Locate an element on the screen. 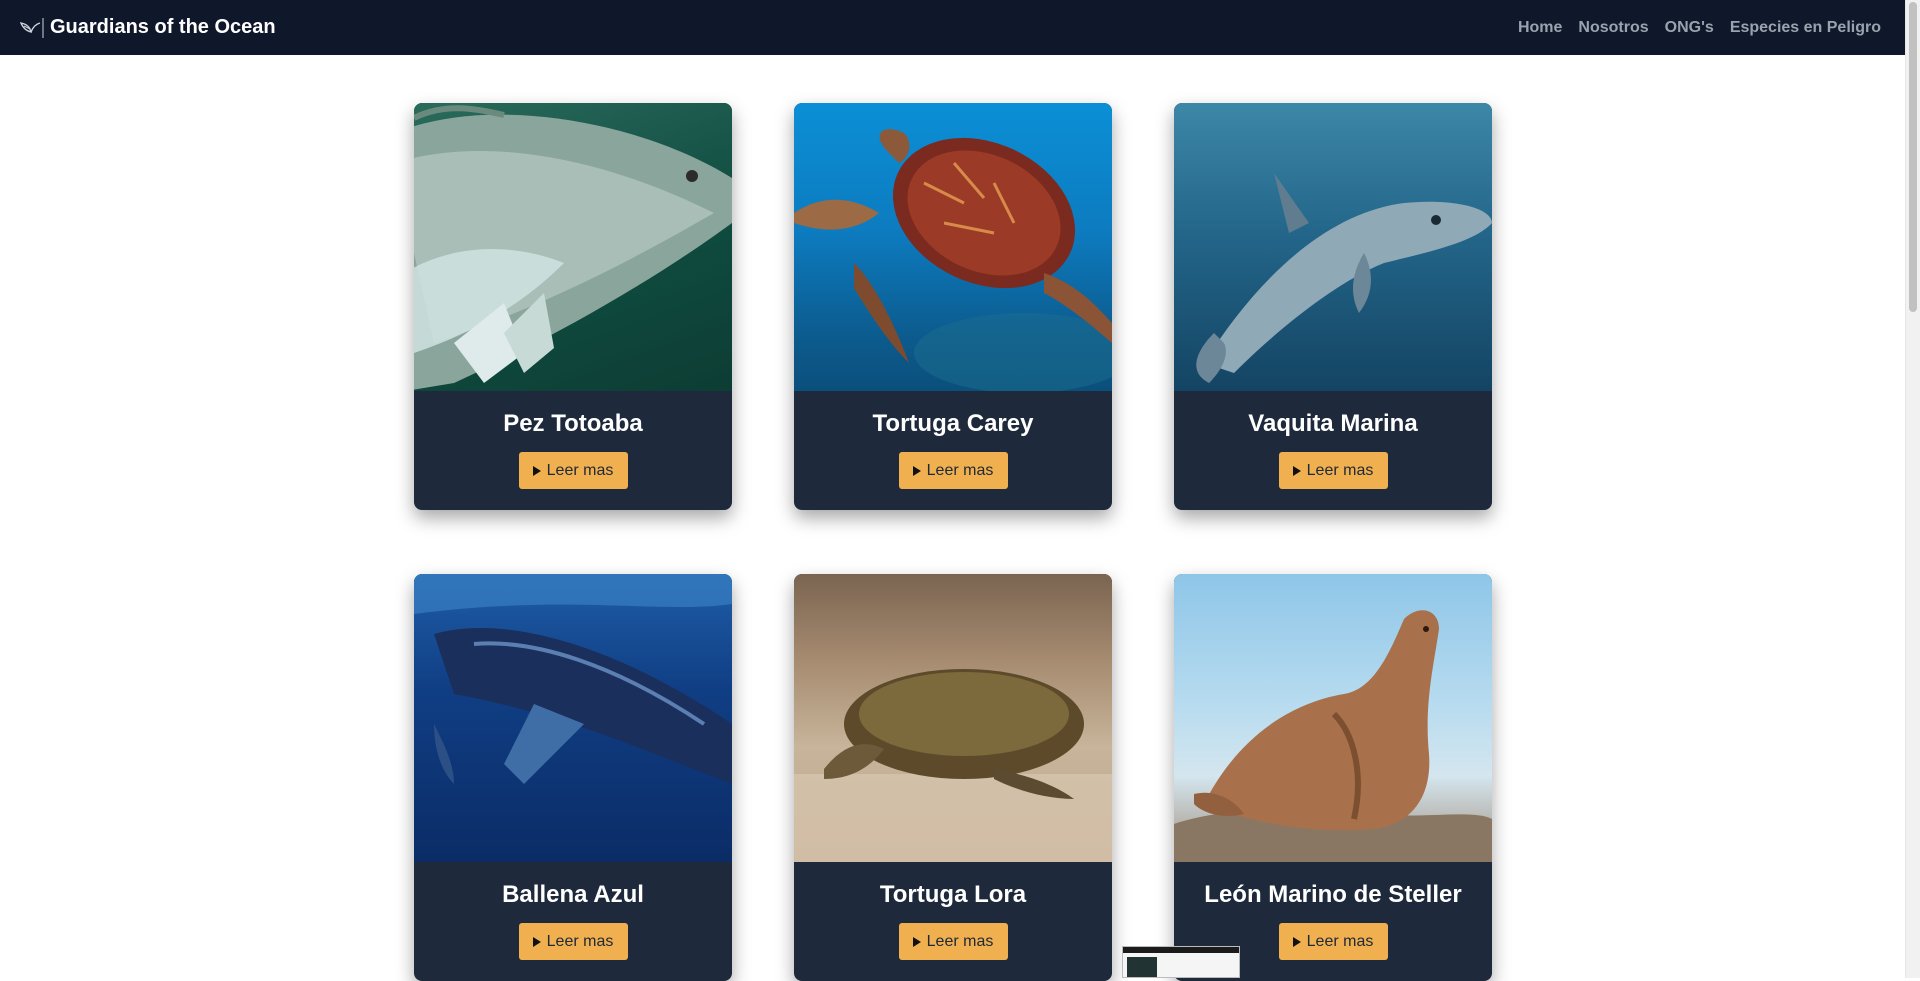 This screenshot has width=1920, height=981. card-title: León Marino de Steller is located at coordinates (1333, 894).